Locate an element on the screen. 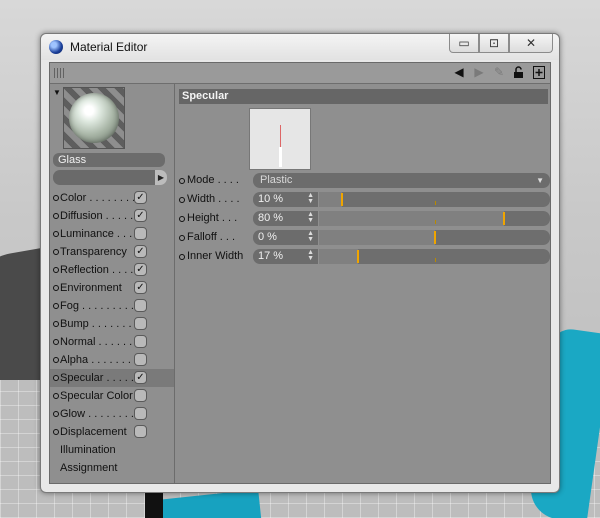 The height and width of the screenshot is (518, 600). channel-item: Displacement is located at coordinates (112, 432).